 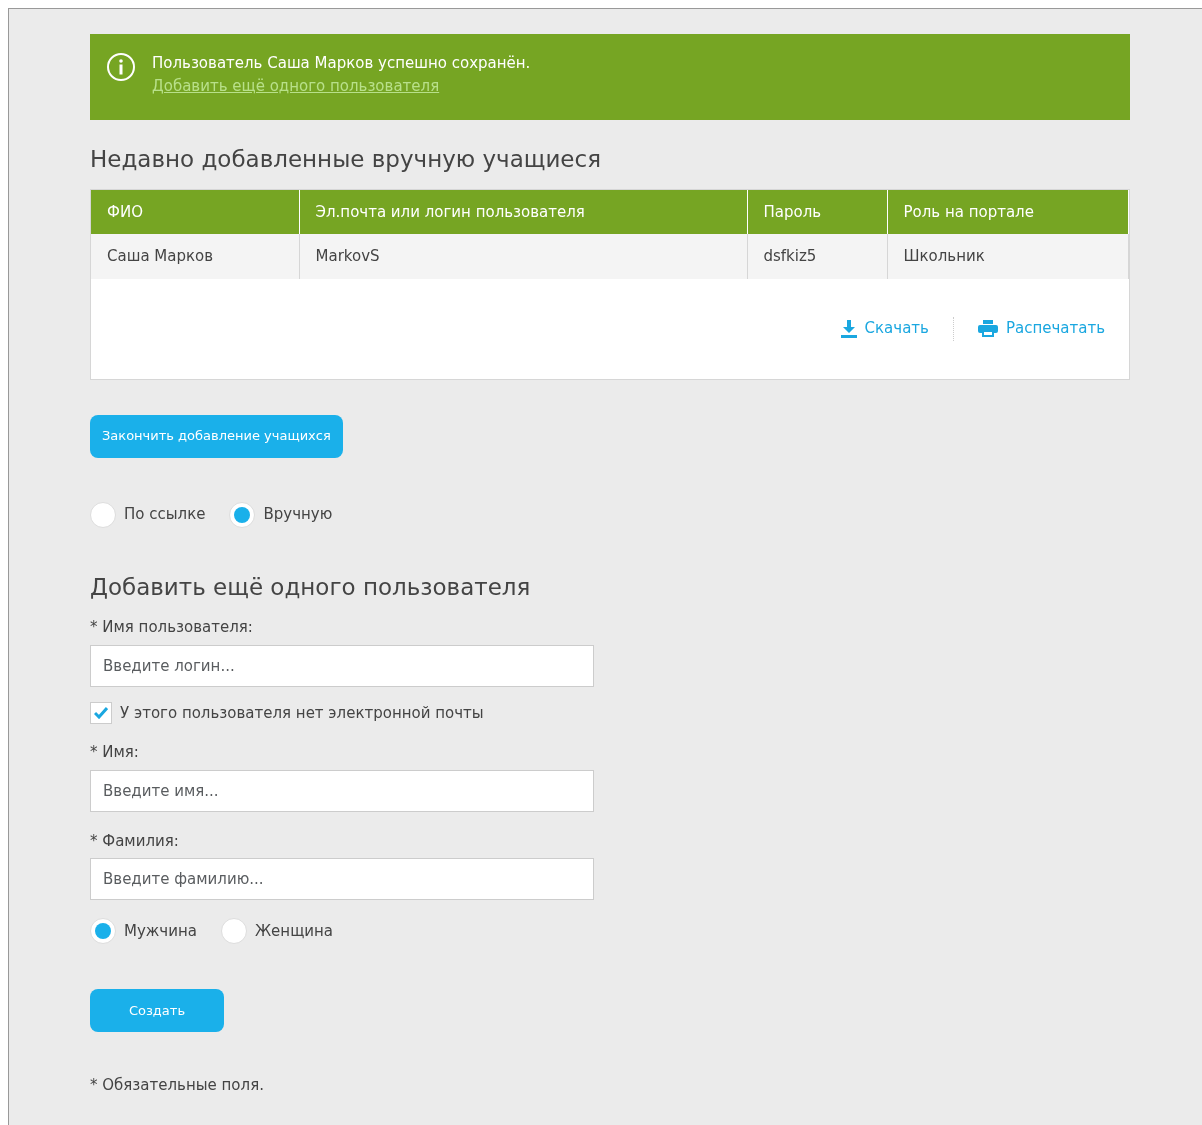 What do you see at coordinates (523, 211) in the screenshot?
I see `column-header: Эл.почта или логин пользователя` at bounding box center [523, 211].